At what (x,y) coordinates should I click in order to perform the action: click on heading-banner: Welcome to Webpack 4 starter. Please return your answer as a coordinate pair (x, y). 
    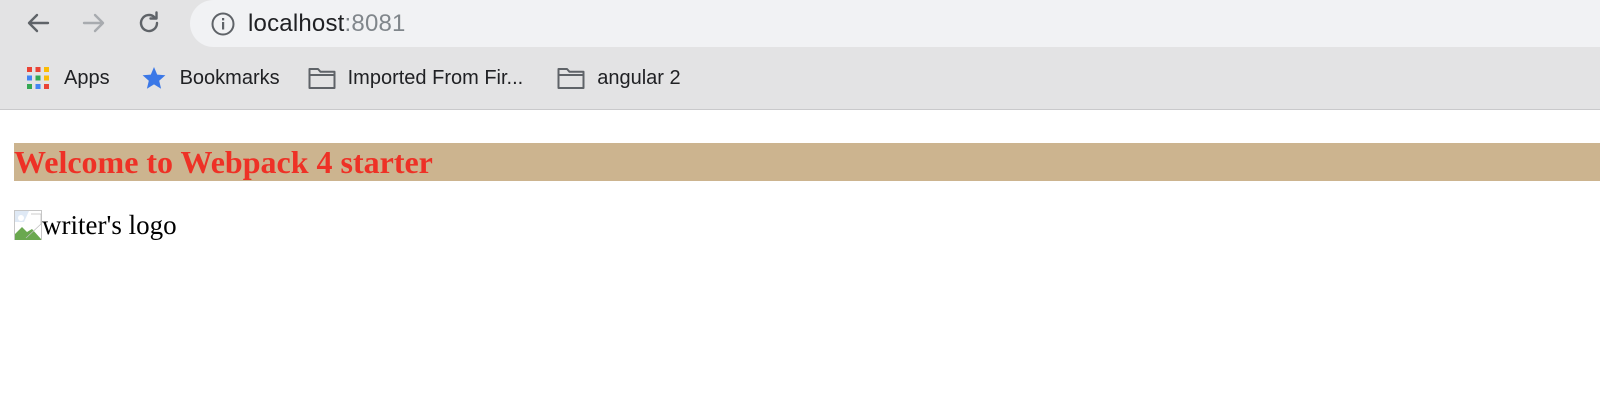
    Looking at the image, I should click on (807, 162).